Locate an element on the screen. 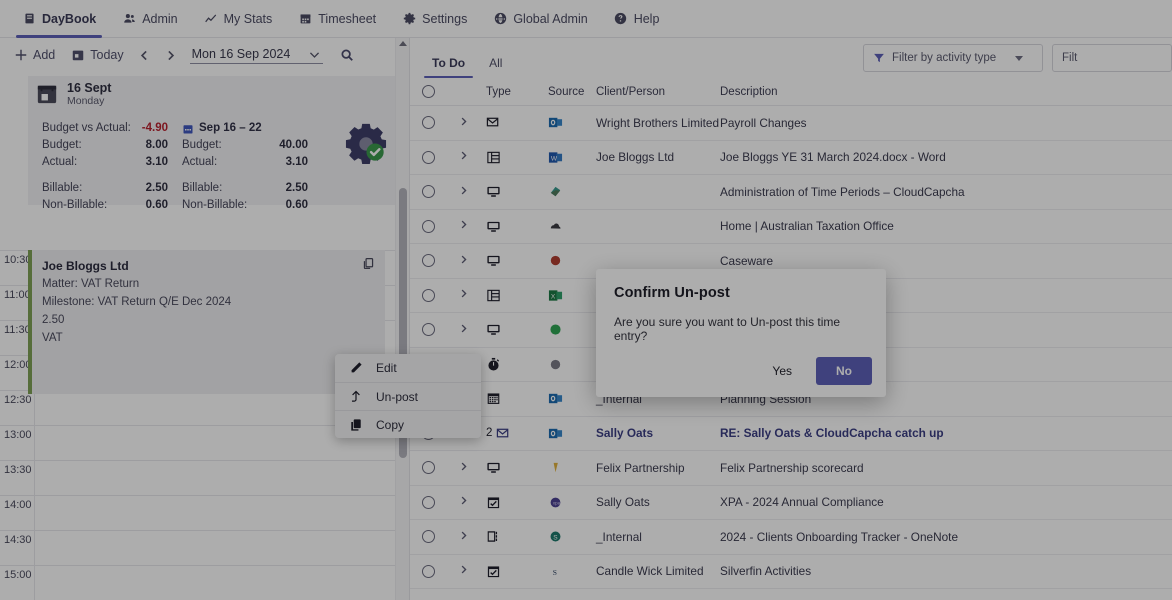  dialog-buttons: Yes No is located at coordinates (815, 371).